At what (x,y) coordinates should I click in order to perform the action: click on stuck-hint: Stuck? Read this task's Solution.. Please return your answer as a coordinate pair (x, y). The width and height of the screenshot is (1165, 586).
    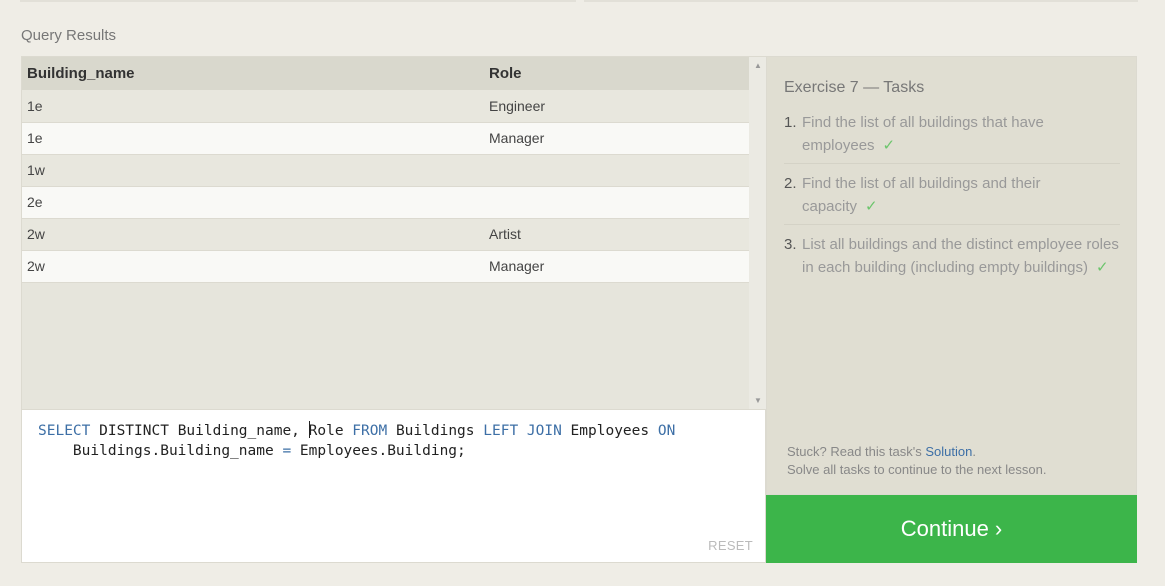
    Looking at the image, I should click on (881, 452).